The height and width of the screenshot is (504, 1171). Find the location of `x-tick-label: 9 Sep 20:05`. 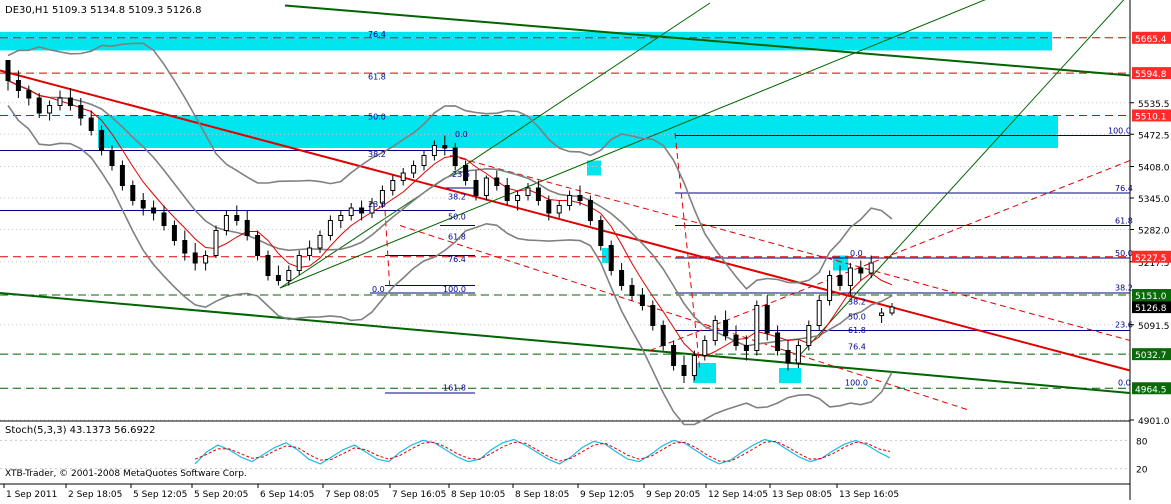

x-tick-label: 9 Sep 20:05 is located at coordinates (673, 495).